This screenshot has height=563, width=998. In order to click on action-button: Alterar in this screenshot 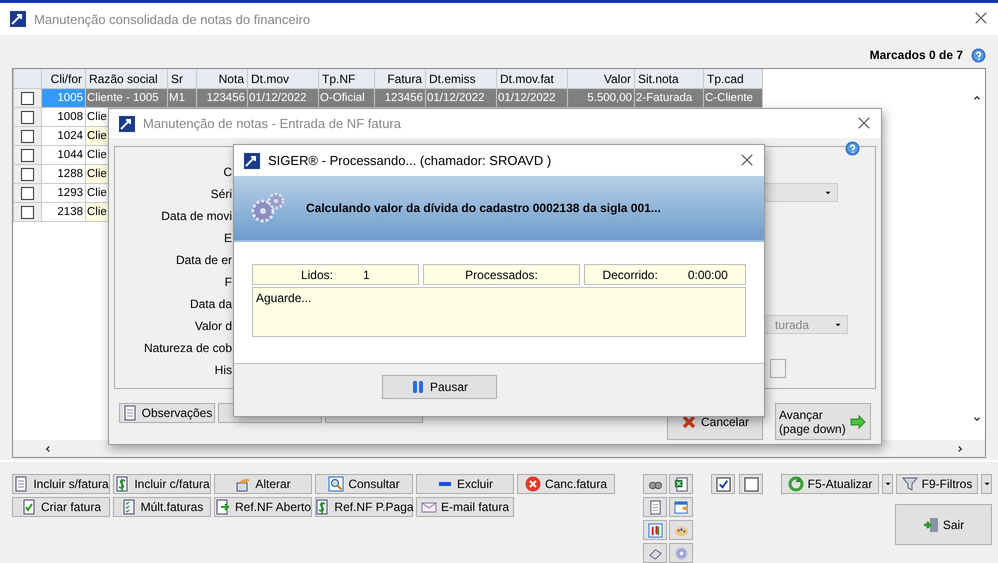, I will do `click(263, 484)`.